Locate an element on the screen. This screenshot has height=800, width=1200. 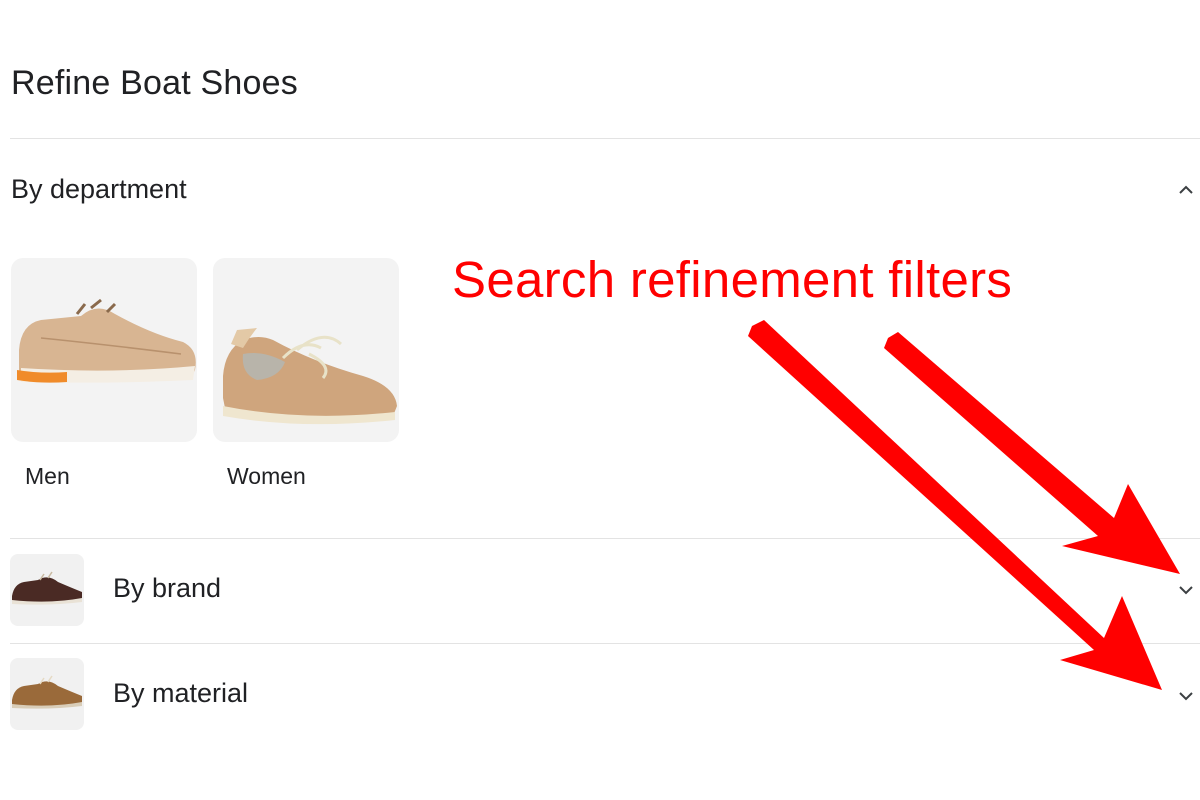
men-label: Men is located at coordinates (47, 476).